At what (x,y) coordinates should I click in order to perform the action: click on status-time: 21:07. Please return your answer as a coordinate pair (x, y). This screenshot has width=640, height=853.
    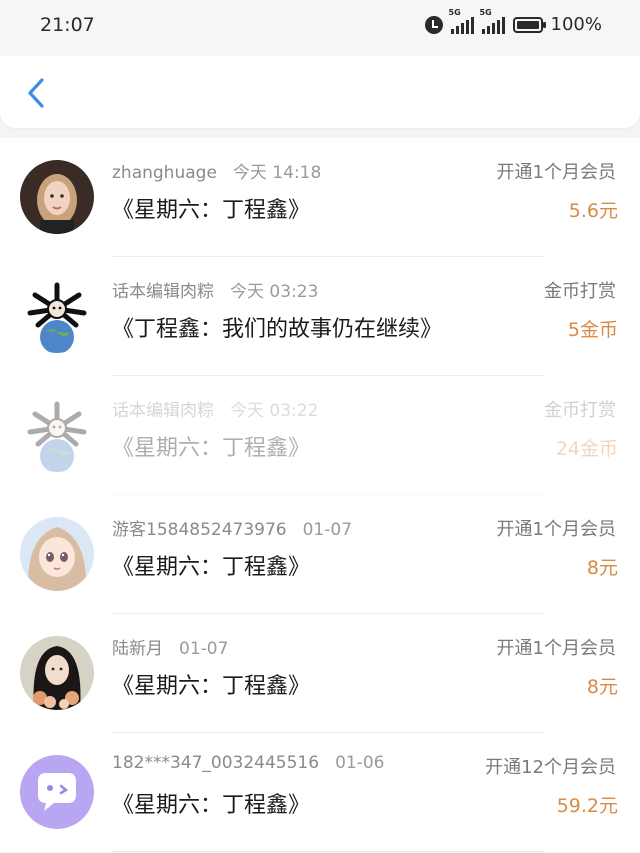
    Looking at the image, I should click on (67, 25).